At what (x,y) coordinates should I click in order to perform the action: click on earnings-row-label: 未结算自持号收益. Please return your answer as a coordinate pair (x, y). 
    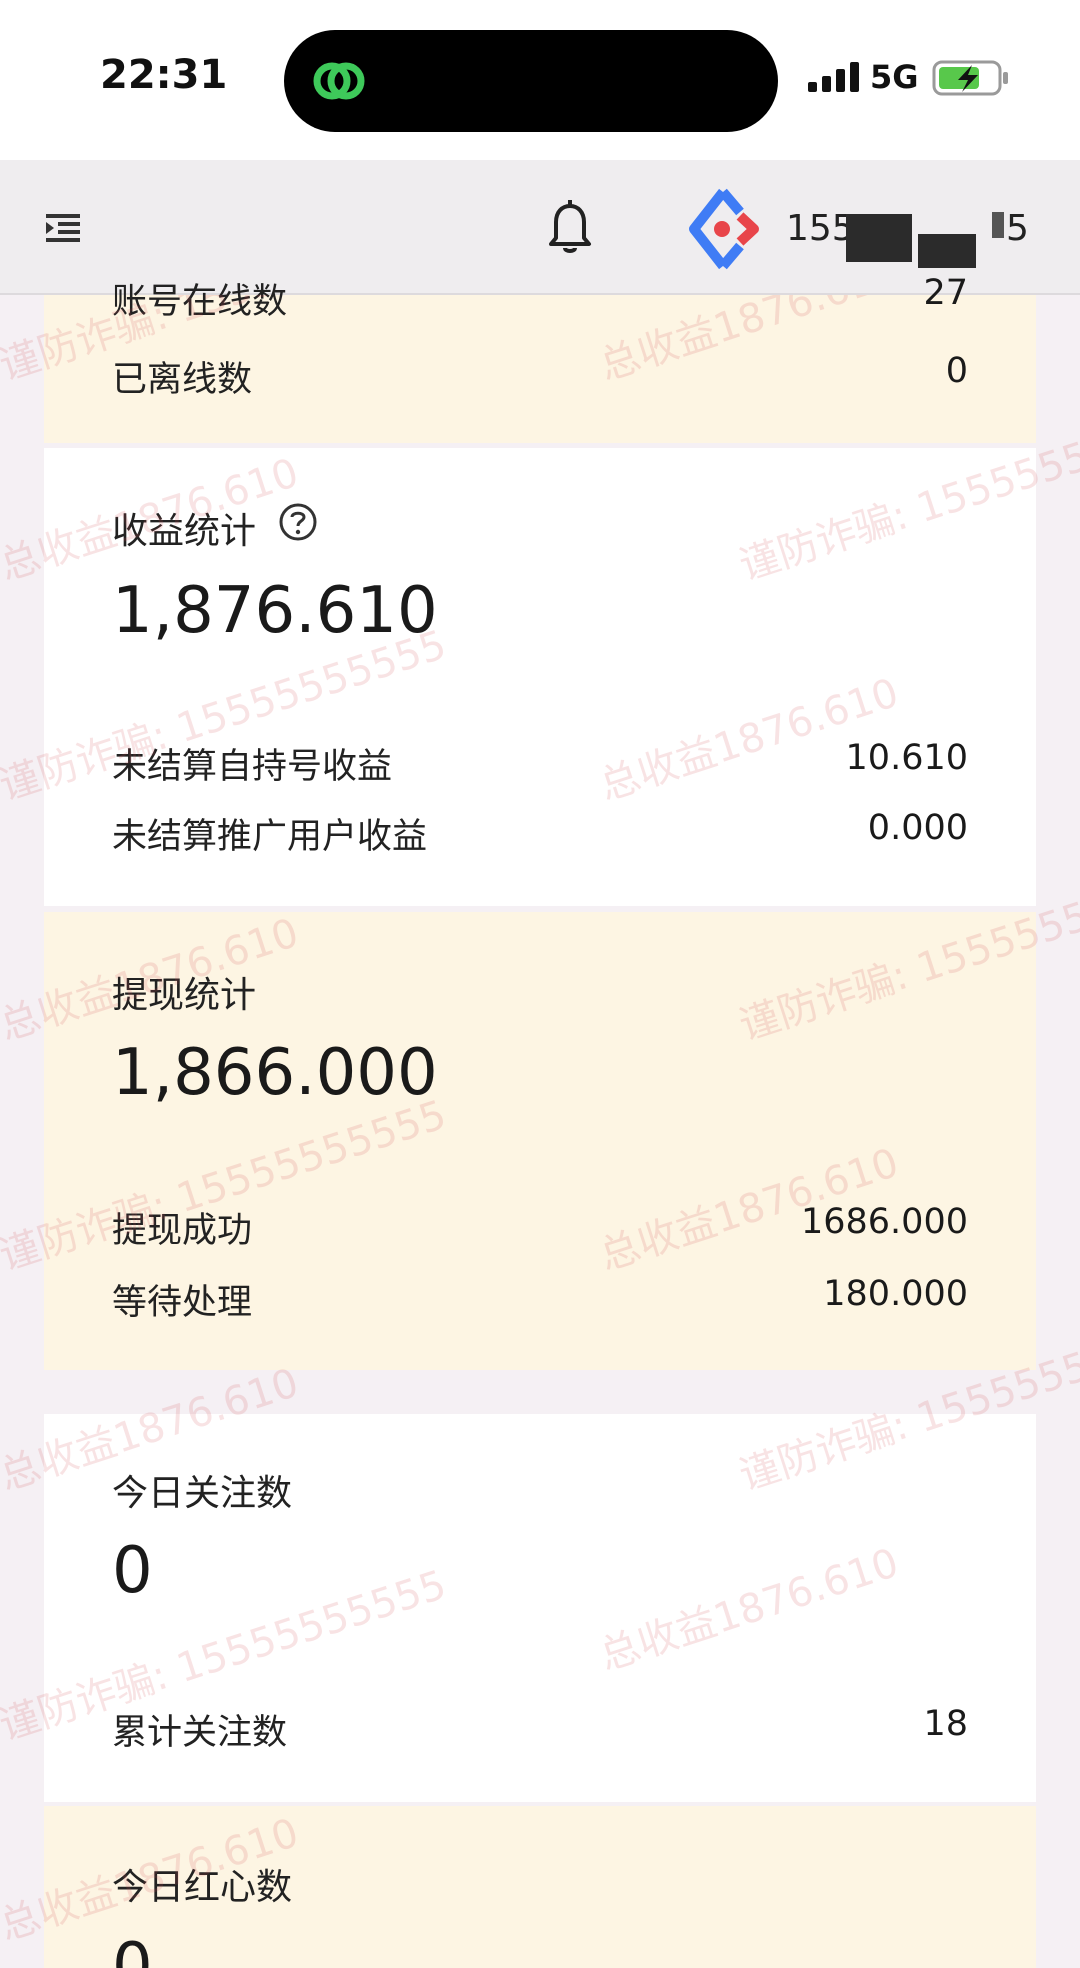
    Looking at the image, I should click on (252, 767).